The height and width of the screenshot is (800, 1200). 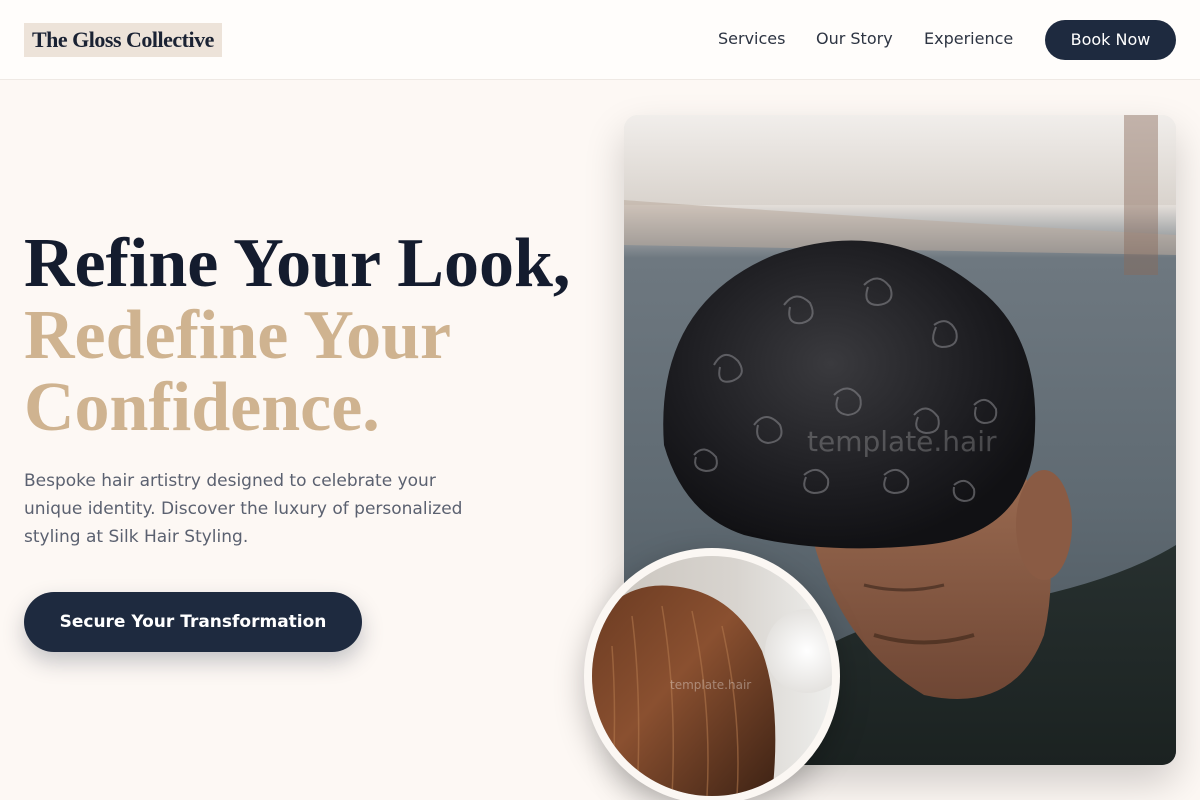 I want to click on inset-photo-illustration, so click(x=712, y=690).